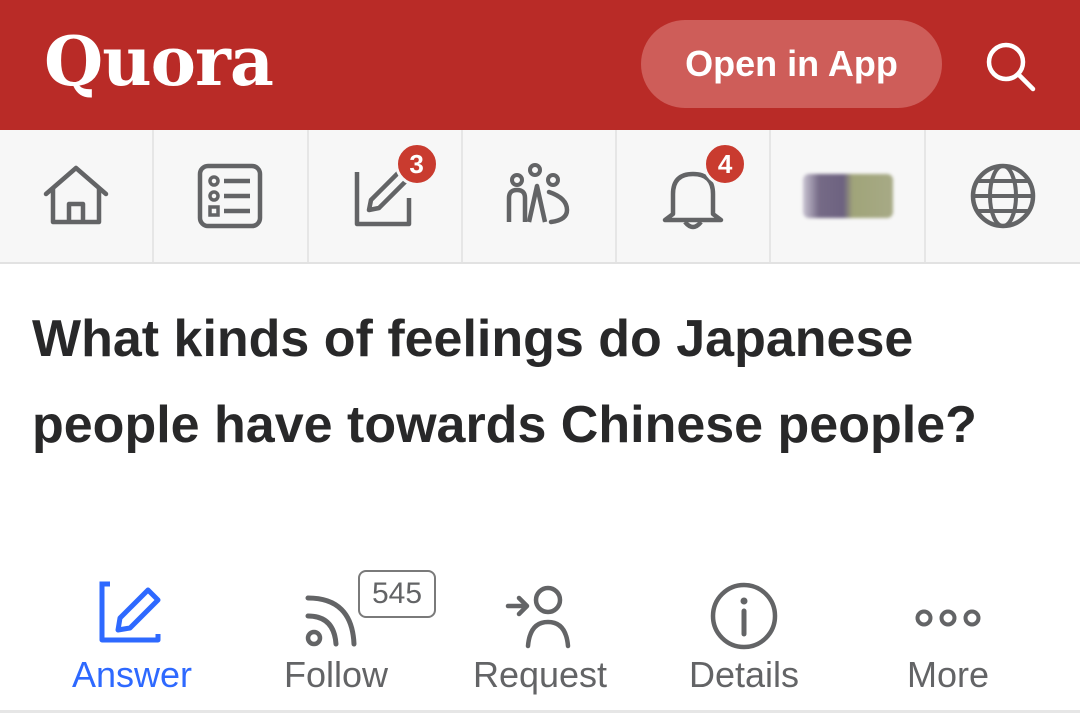 The width and height of the screenshot is (1080, 713). Describe the element at coordinates (538, 617) in the screenshot. I see `request-user-icon` at that location.